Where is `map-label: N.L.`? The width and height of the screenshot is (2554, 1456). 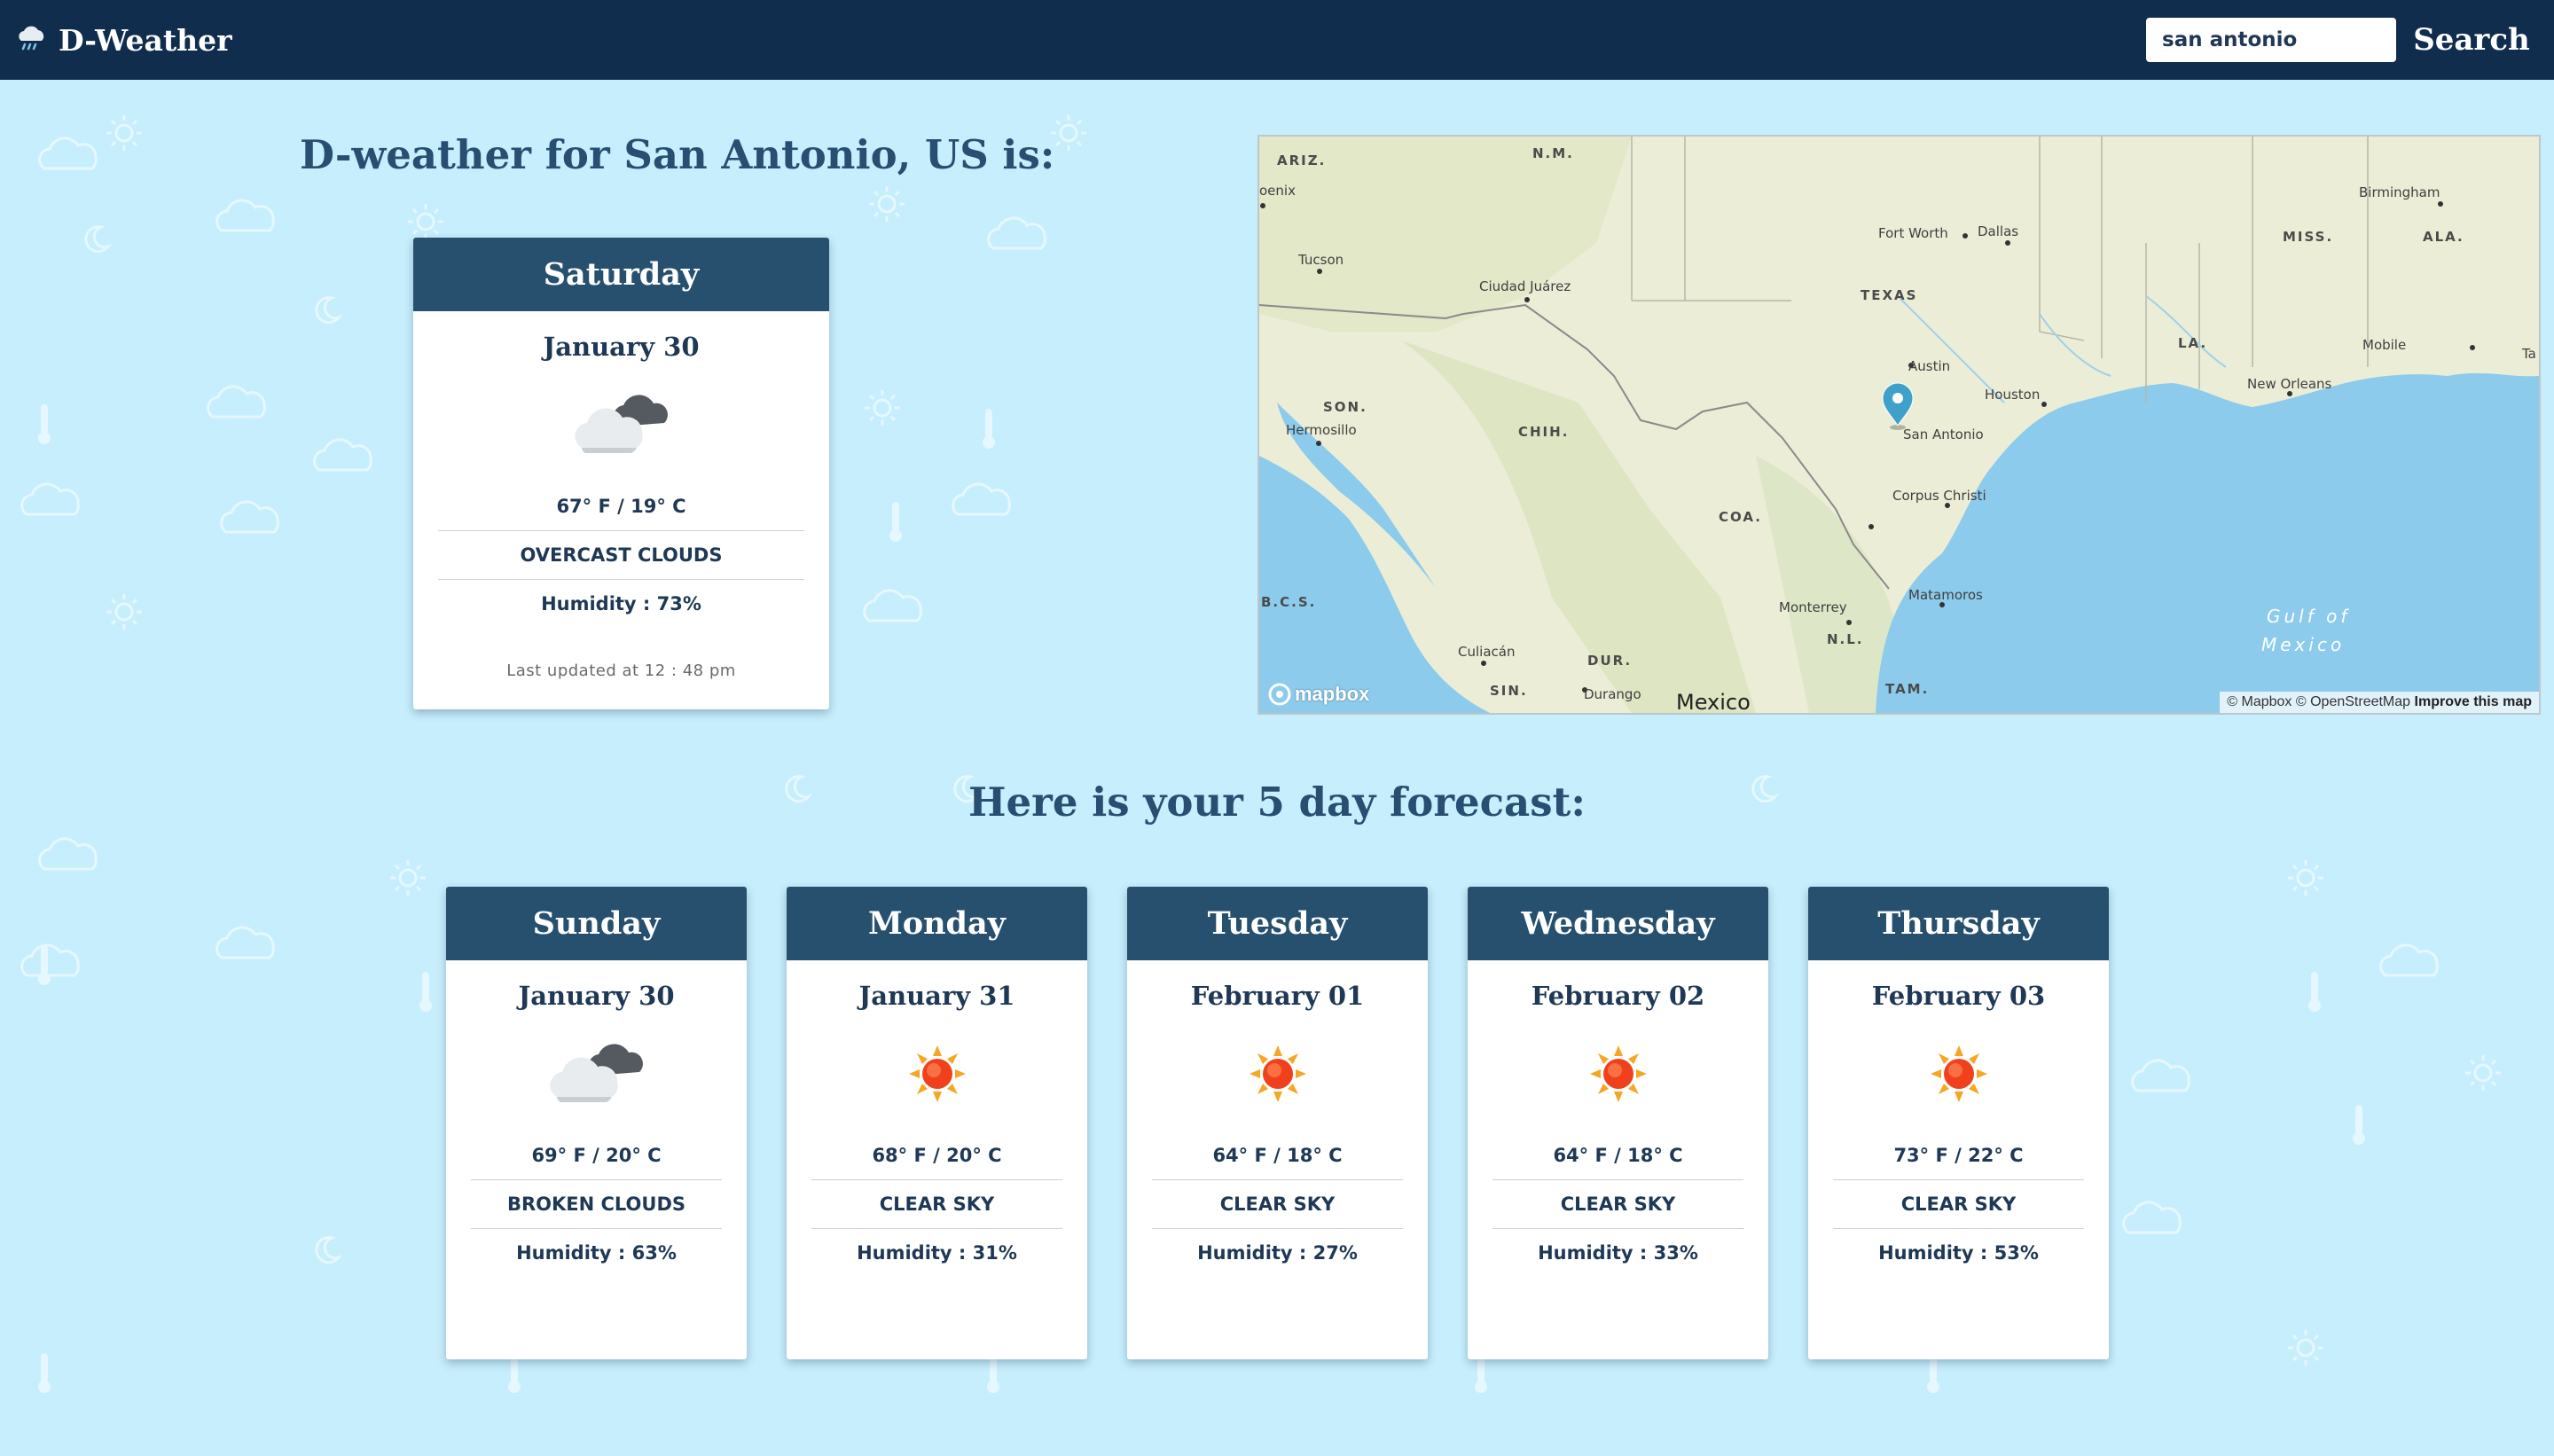 map-label: N.L. is located at coordinates (1845, 639).